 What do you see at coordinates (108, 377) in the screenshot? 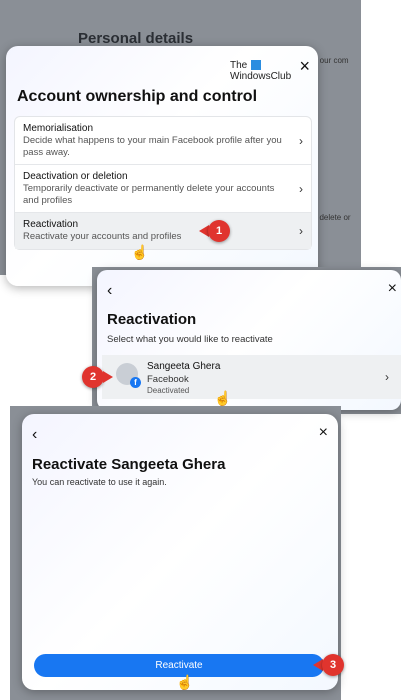
I see `callout-pointer` at bounding box center [108, 377].